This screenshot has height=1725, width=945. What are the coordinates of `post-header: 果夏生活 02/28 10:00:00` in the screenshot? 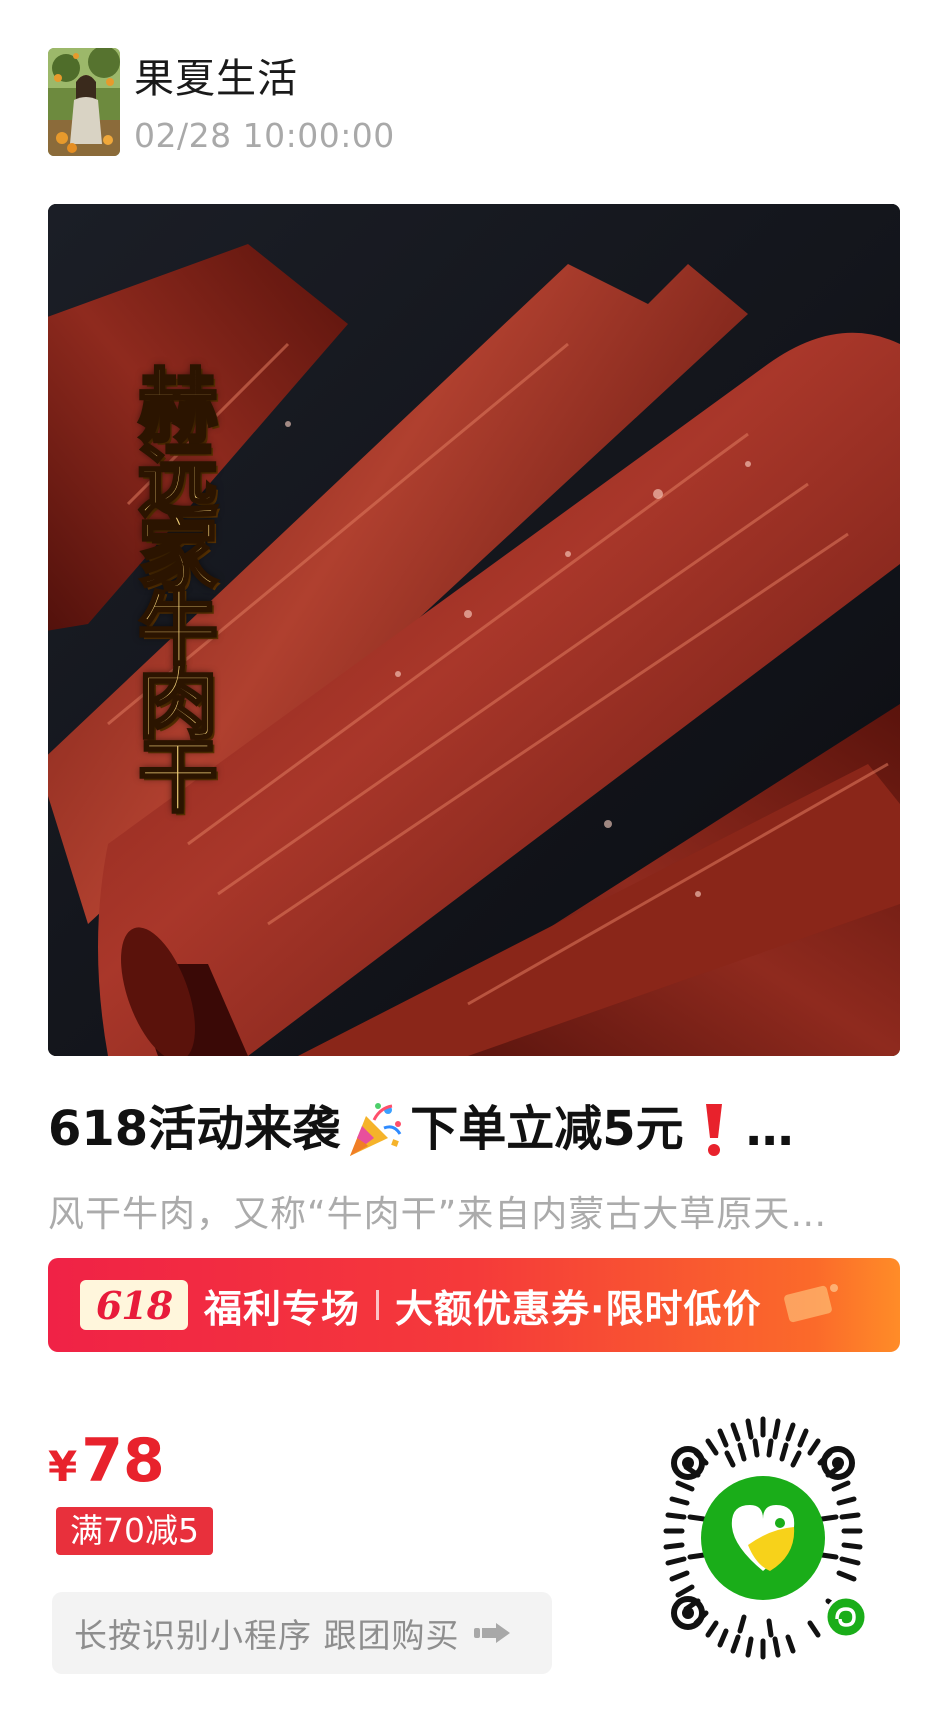 It's located at (221, 103).